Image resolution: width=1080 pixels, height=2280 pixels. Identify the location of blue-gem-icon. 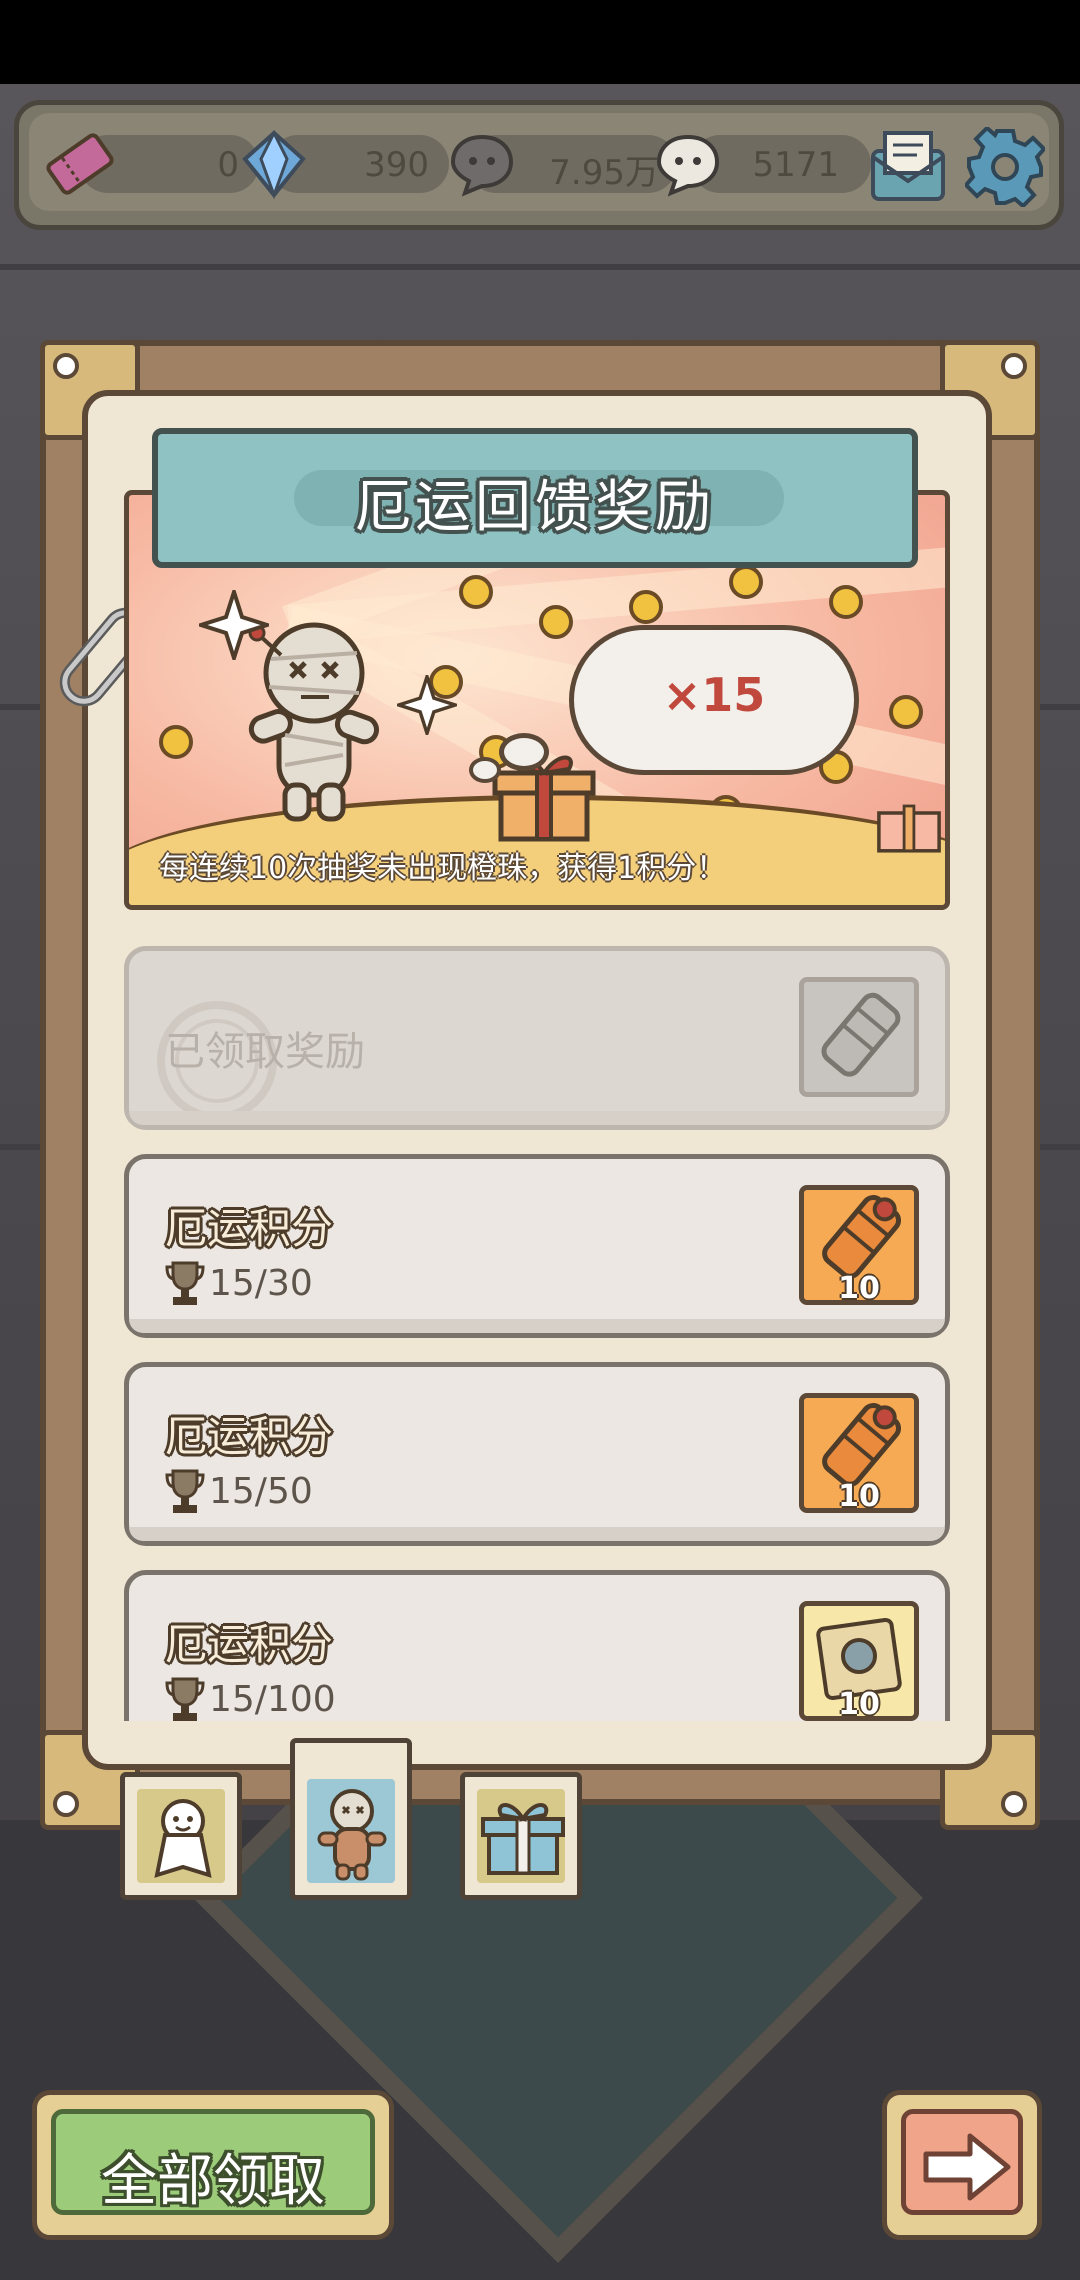
(274, 164).